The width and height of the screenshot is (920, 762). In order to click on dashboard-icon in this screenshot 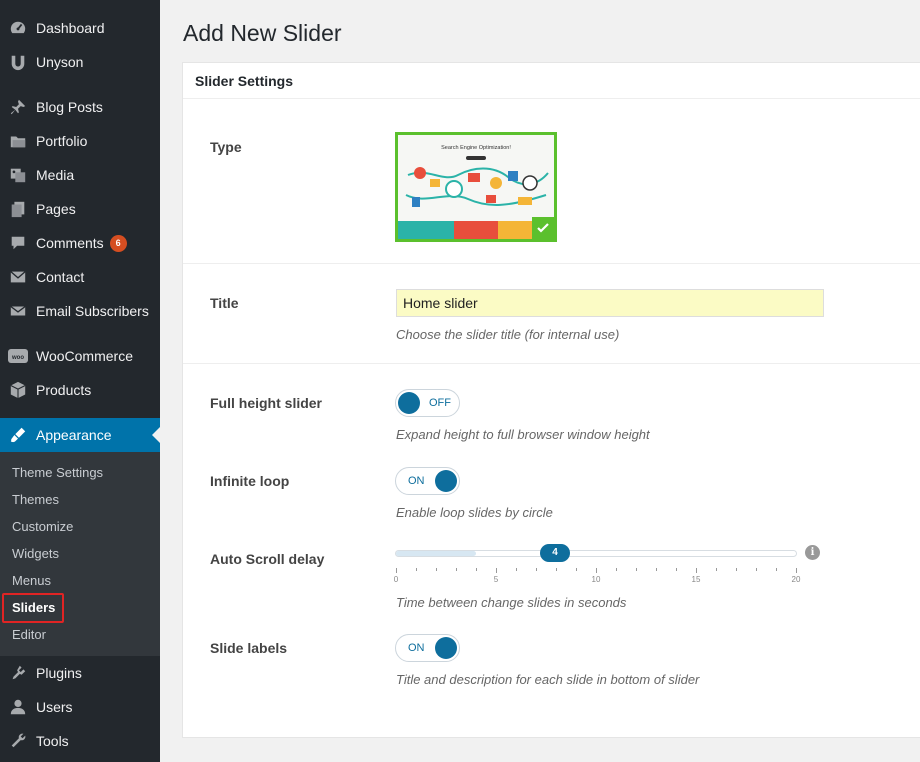, I will do `click(18, 28)`.